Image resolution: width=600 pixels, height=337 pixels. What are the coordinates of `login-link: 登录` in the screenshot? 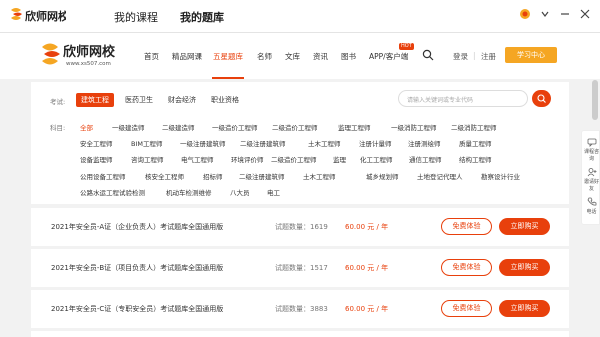 It's located at (460, 56).